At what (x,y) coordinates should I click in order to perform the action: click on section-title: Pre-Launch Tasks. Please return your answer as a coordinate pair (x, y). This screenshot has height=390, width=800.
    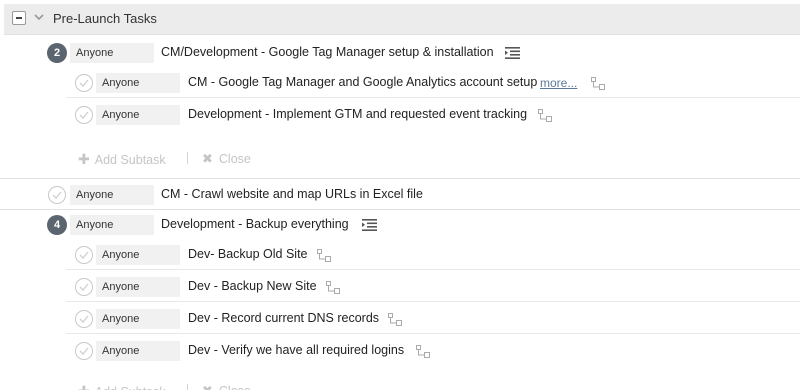
    Looking at the image, I should click on (105, 18).